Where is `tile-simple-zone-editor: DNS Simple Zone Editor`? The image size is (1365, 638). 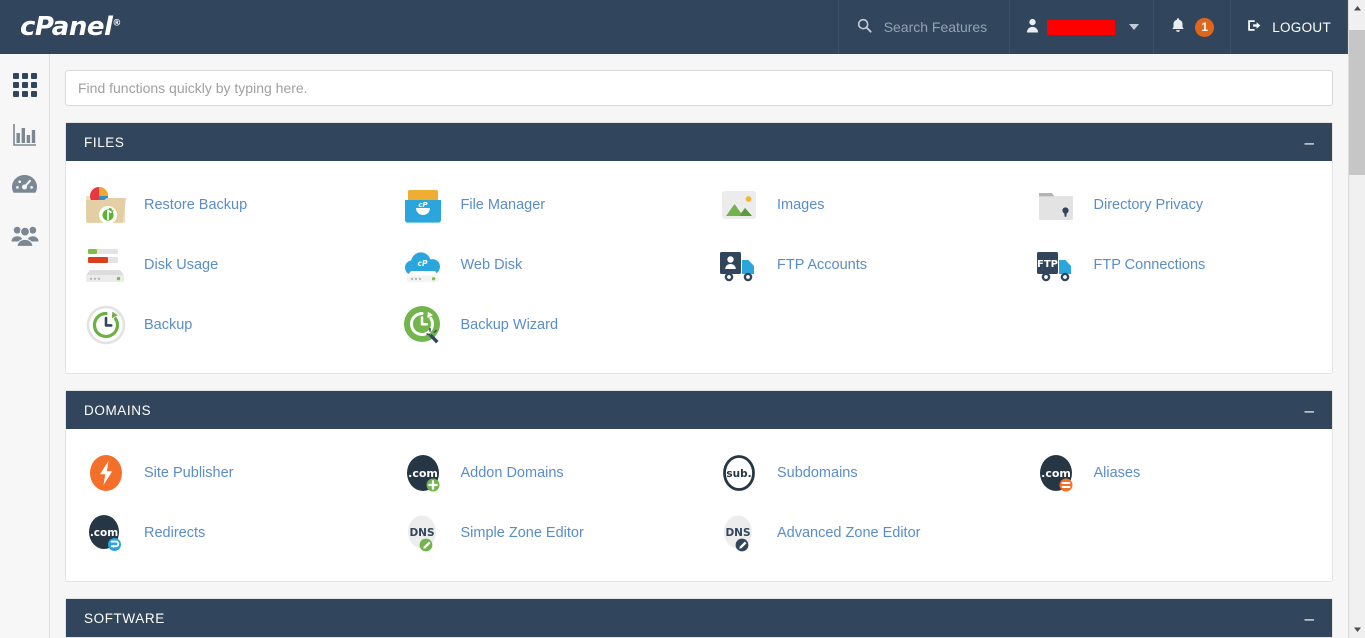 tile-simple-zone-editor: DNS Simple Zone Editor is located at coordinates (541, 533).